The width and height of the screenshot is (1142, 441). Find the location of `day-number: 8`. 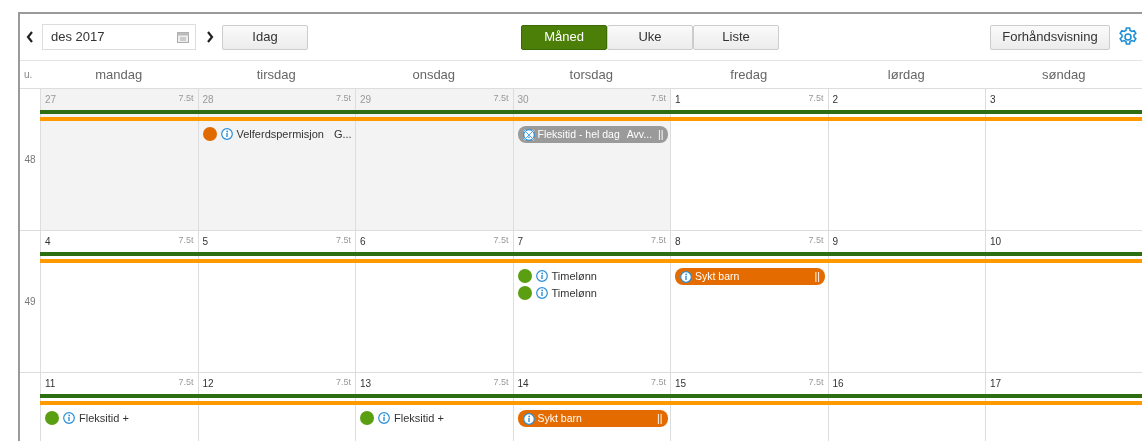

day-number: 8 is located at coordinates (678, 242).